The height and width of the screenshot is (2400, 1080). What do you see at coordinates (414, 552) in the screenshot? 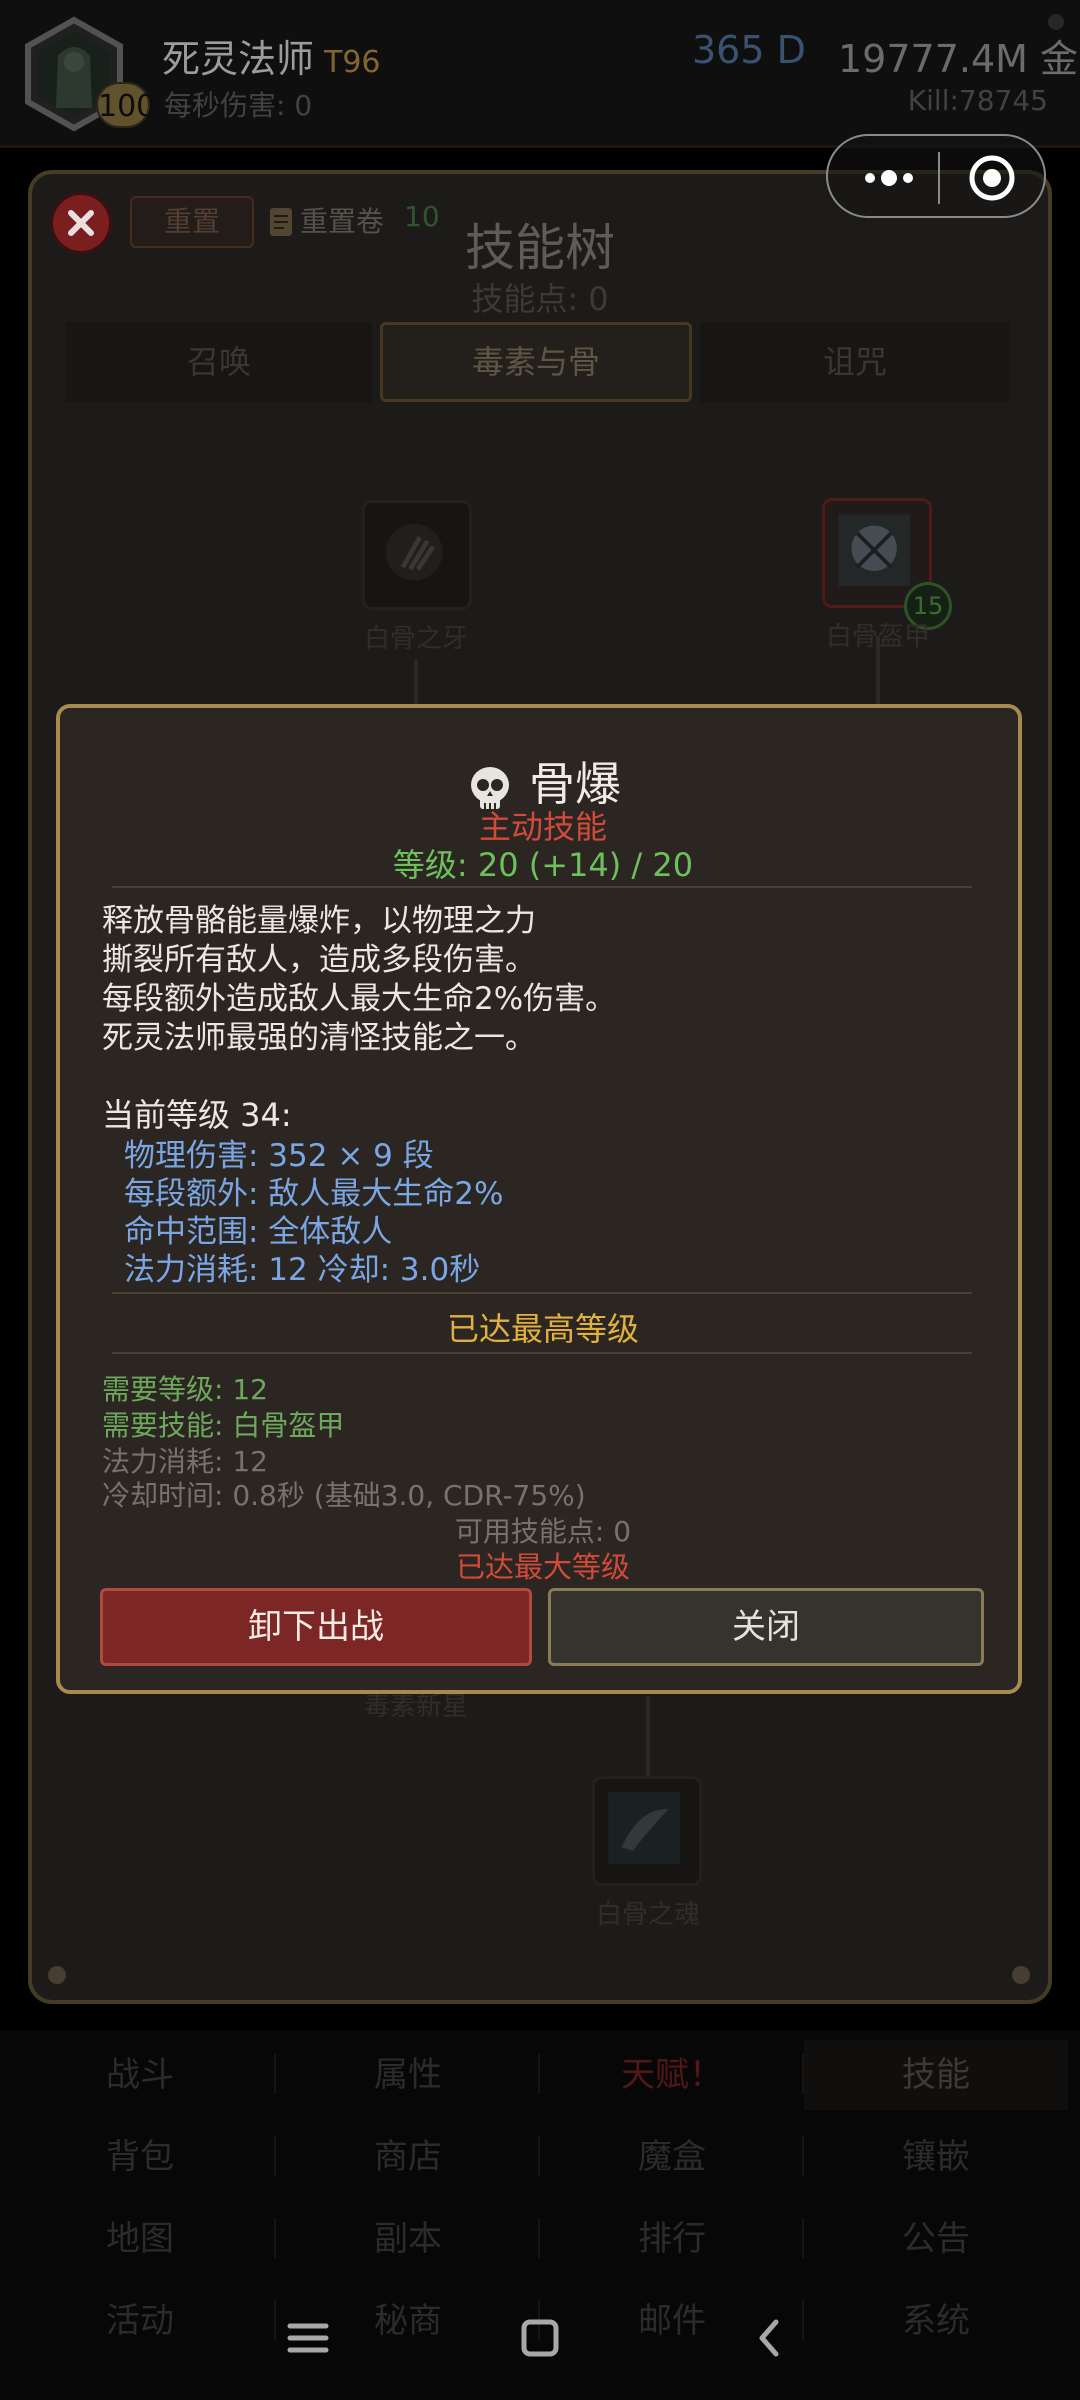
I see `claw-icon` at bounding box center [414, 552].